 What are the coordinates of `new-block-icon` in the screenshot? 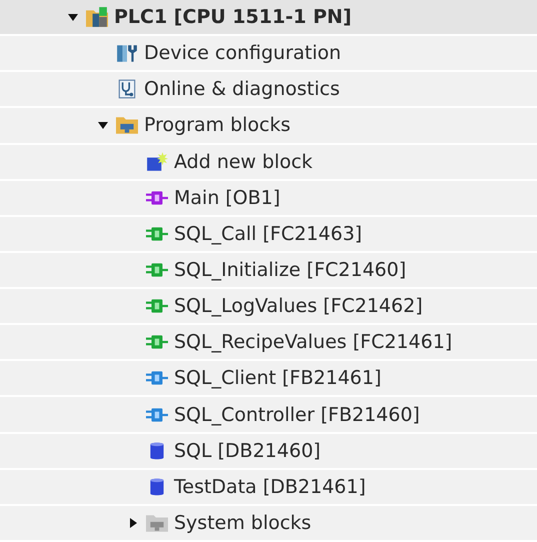 It's located at (157, 162).